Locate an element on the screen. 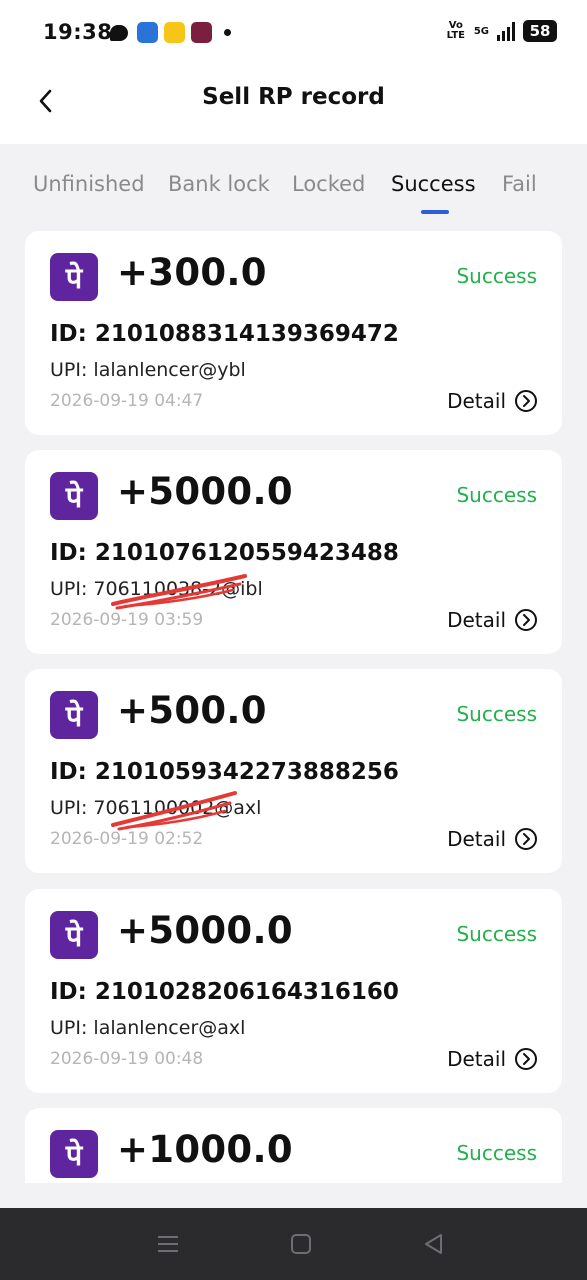 Image resolution: width=587 pixels, height=1280 pixels. tab-locked: Locked is located at coordinates (328, 184).